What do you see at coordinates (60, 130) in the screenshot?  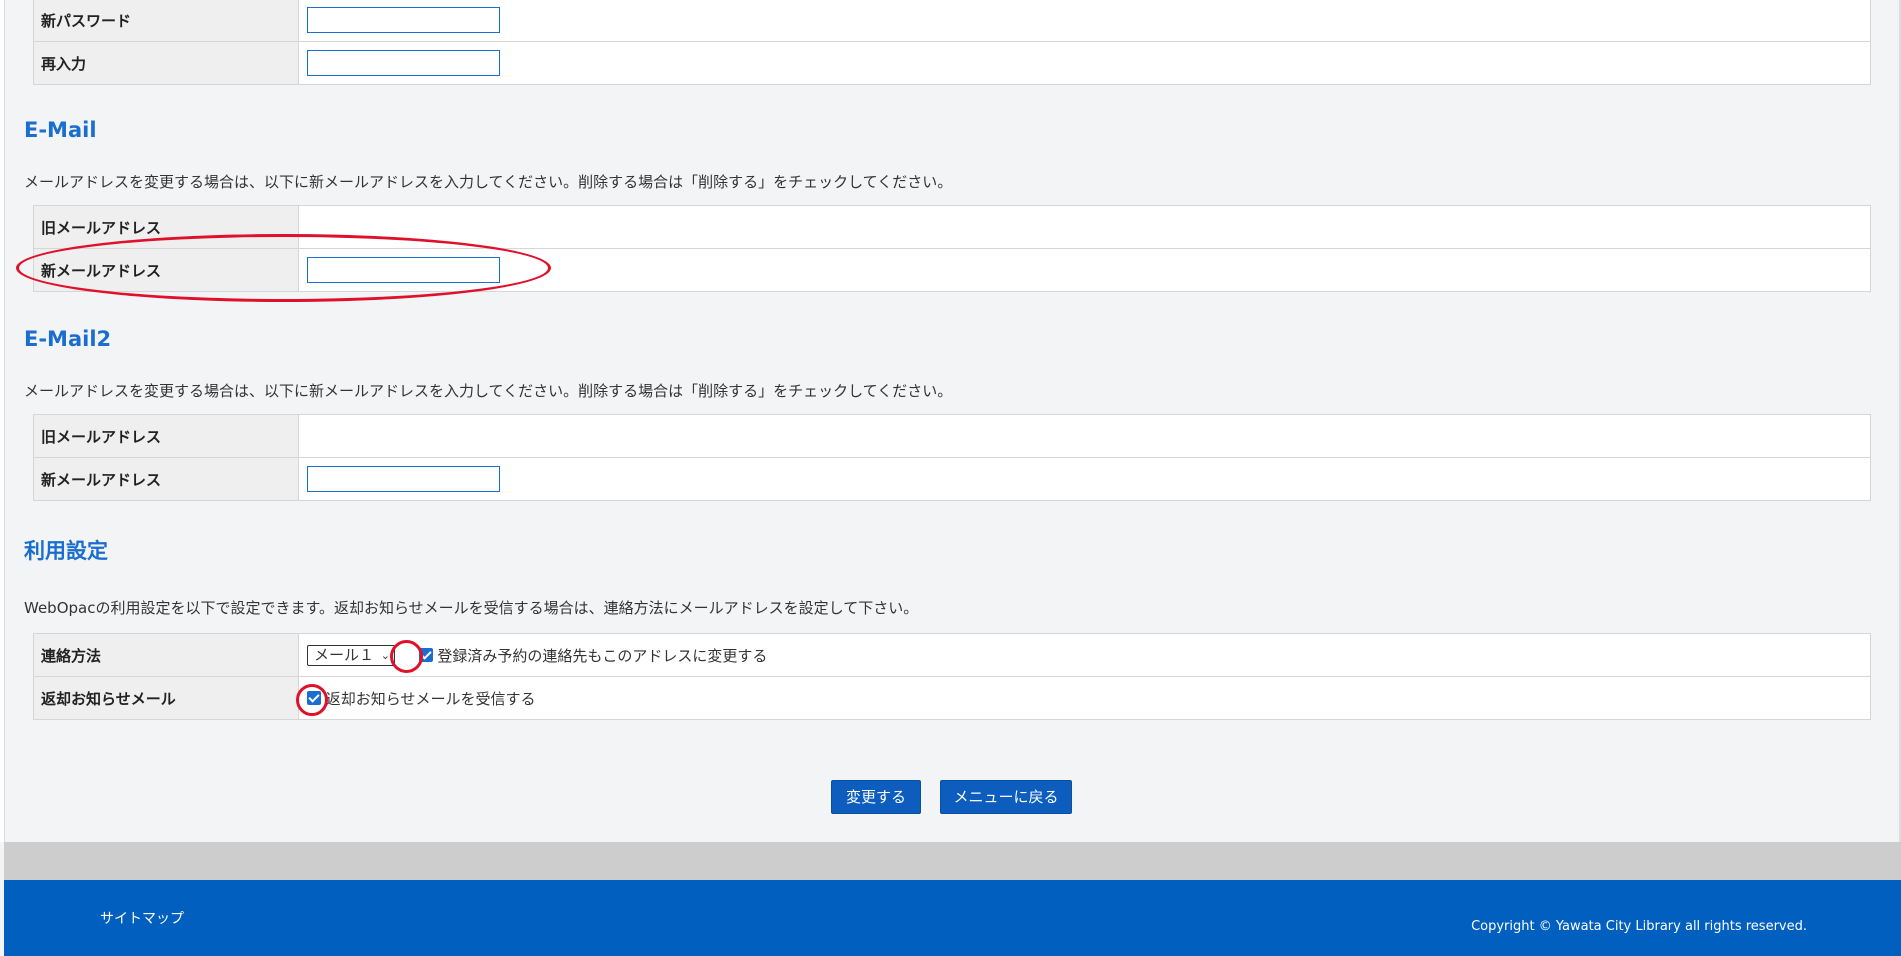 I see `email-heading: E-Mail` at bounding box center [60, 130].